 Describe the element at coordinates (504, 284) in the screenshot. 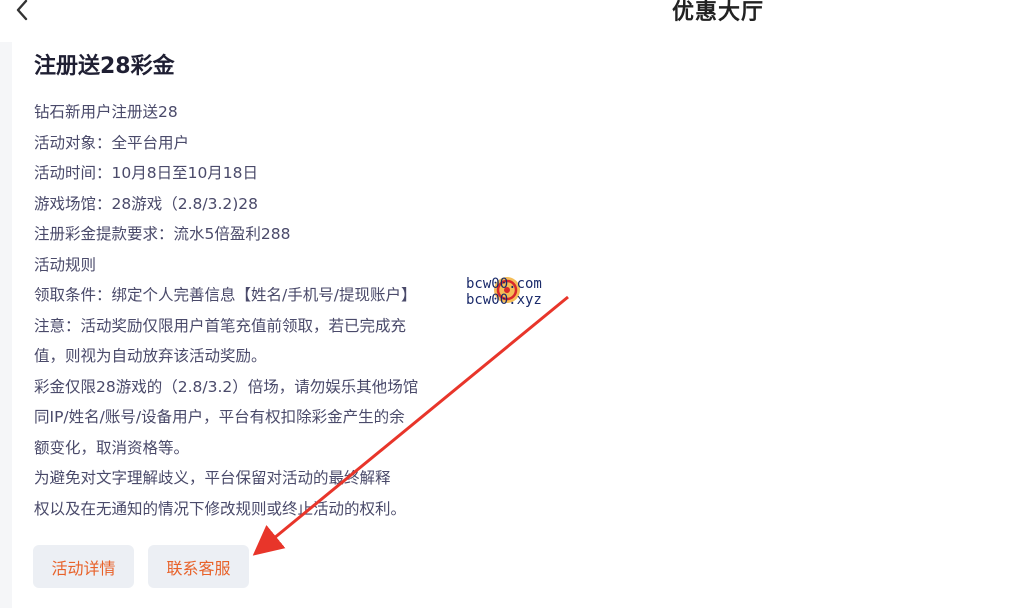

I see `watermark-line: bcw00.com` at that location.